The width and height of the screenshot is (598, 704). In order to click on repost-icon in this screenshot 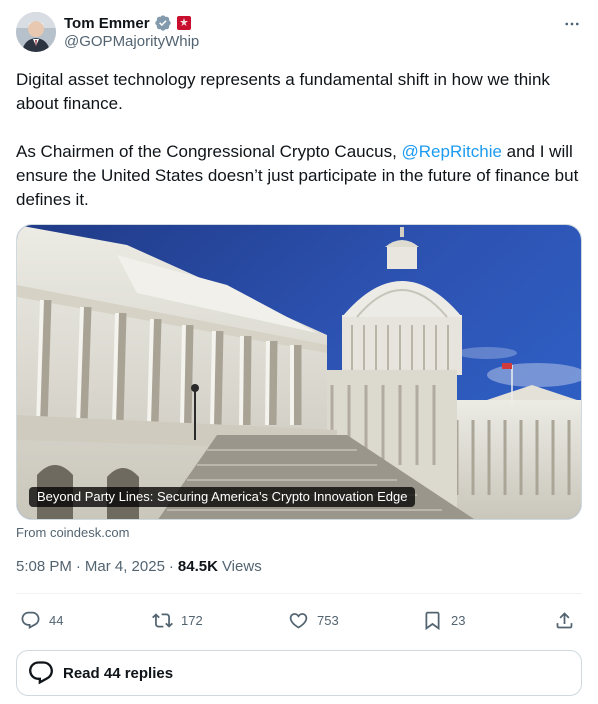, I will do `click(162, 620)`.